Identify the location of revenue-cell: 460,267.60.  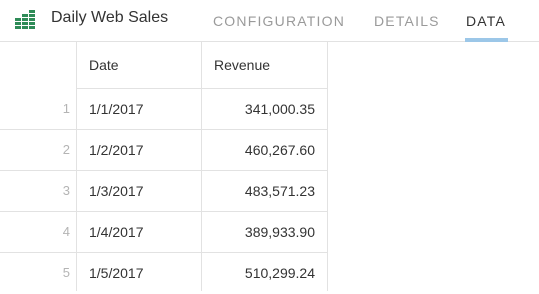
(280, 150).